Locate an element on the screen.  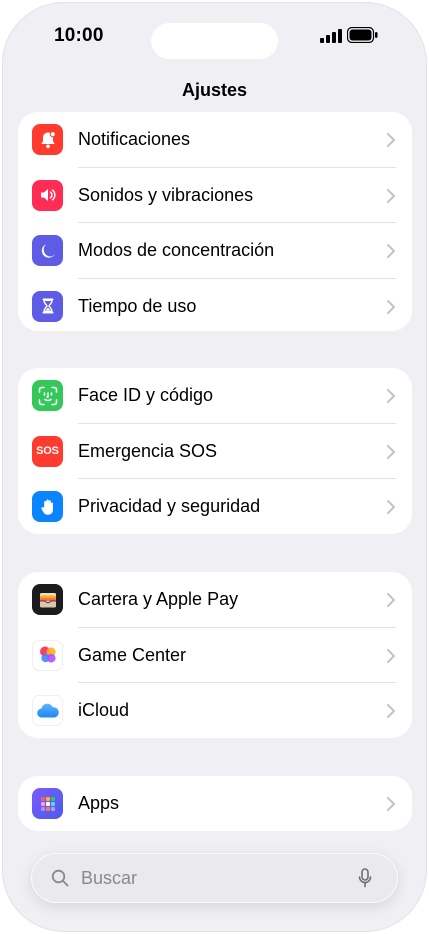
hand-icon is located at coordinates (47, 506).